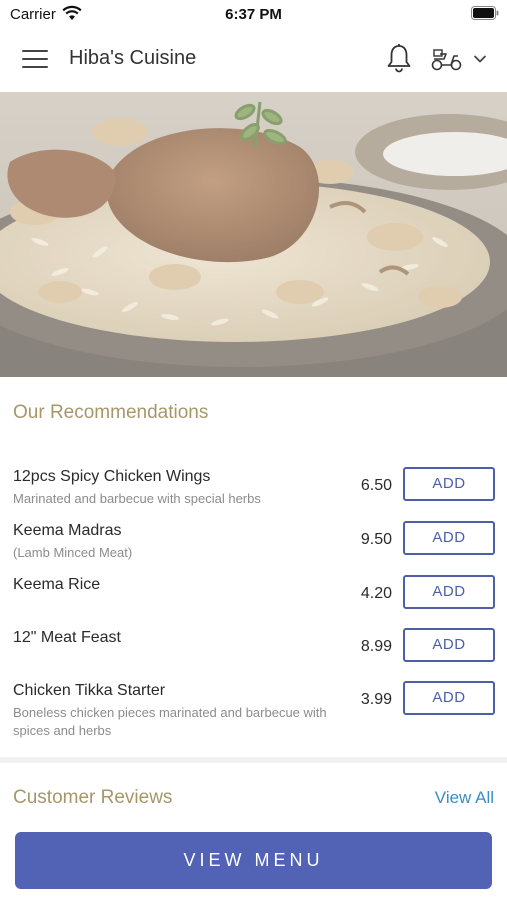  What do you see at coordinates (485, 13) in the screenshot?
I see `battery-icon` at bounding box center [485, 13].